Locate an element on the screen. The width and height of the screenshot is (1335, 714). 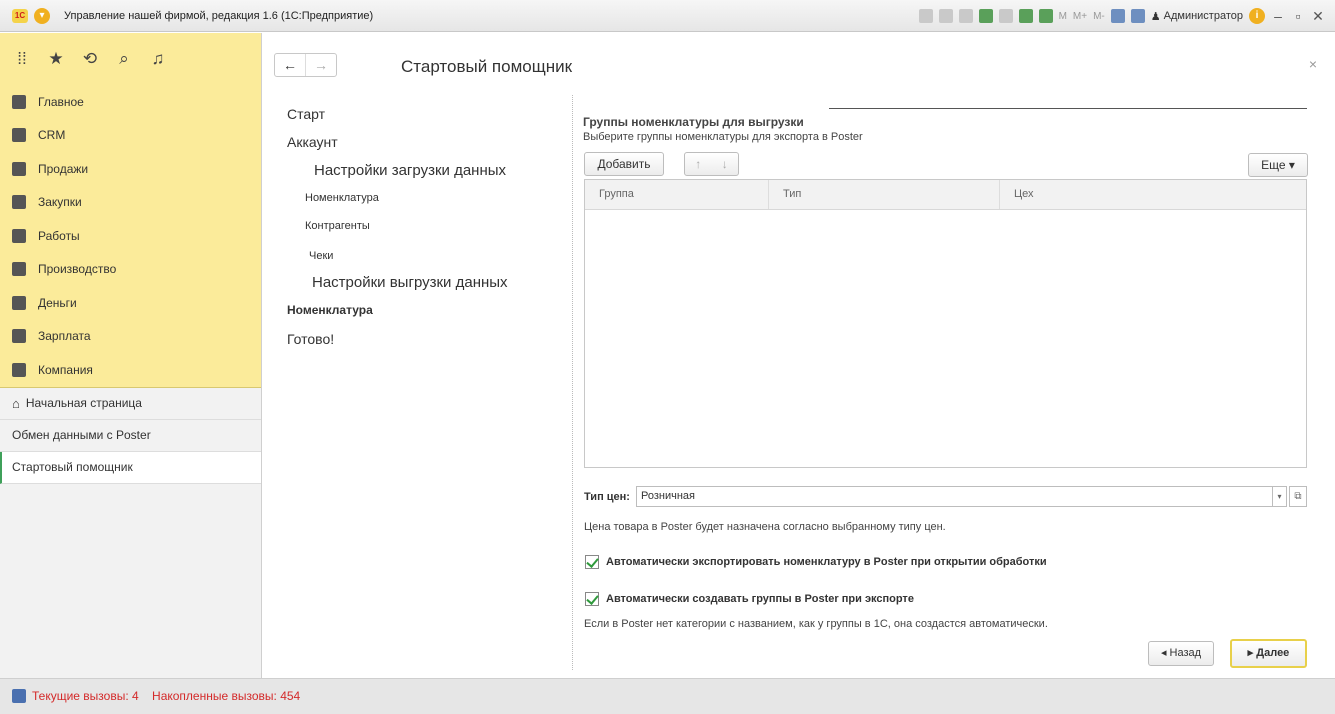
sidebar-item-label: Главное is located at coordinates (61, 101).